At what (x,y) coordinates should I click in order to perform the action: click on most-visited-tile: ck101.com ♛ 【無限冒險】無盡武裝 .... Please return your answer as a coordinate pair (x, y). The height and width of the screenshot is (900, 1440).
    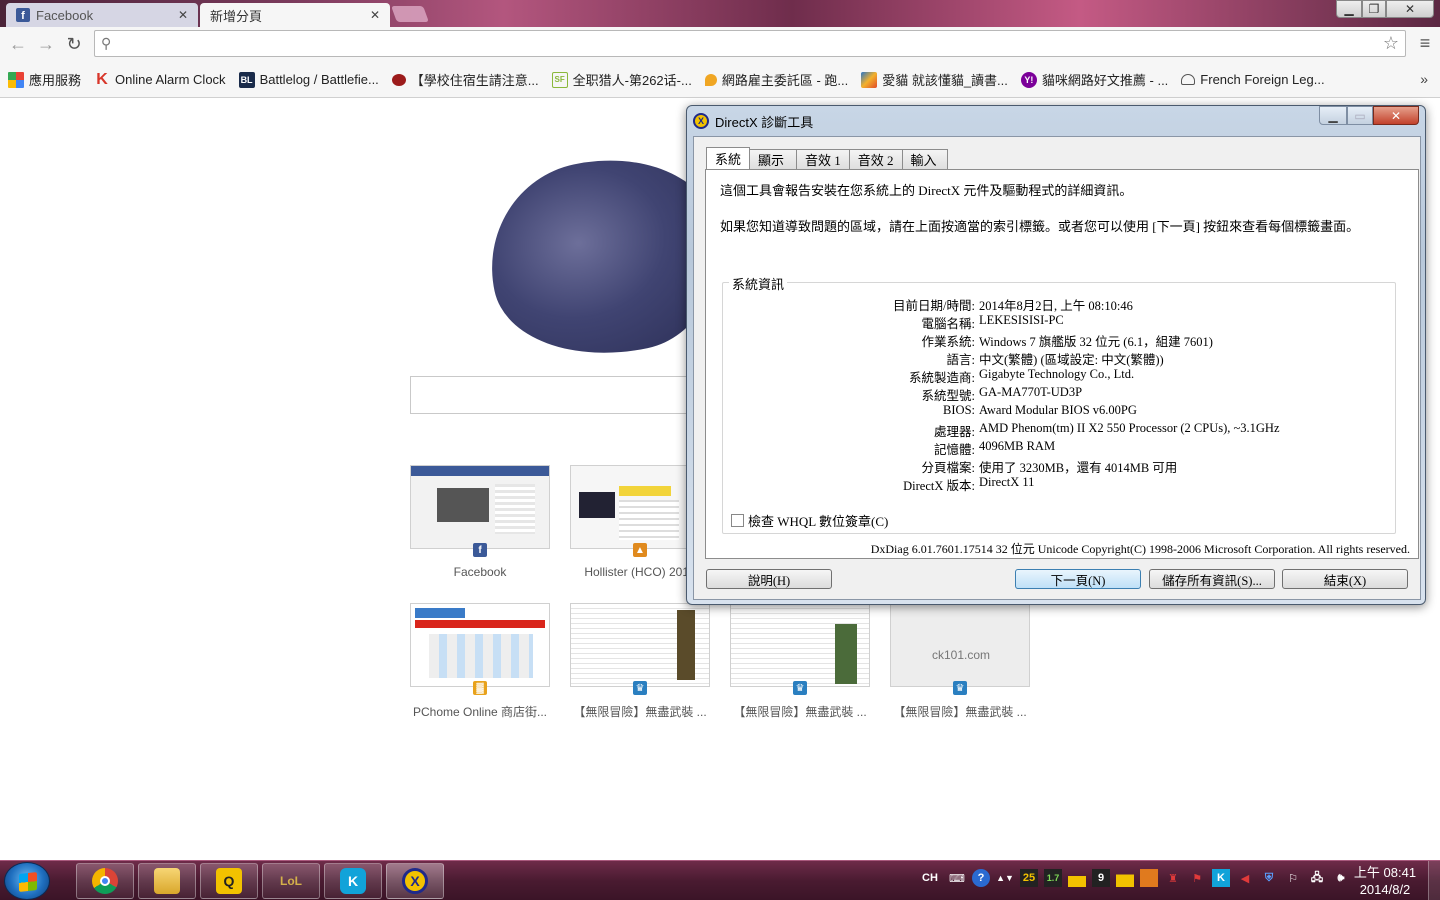
    Looking at the image, I should click on (960, 661).